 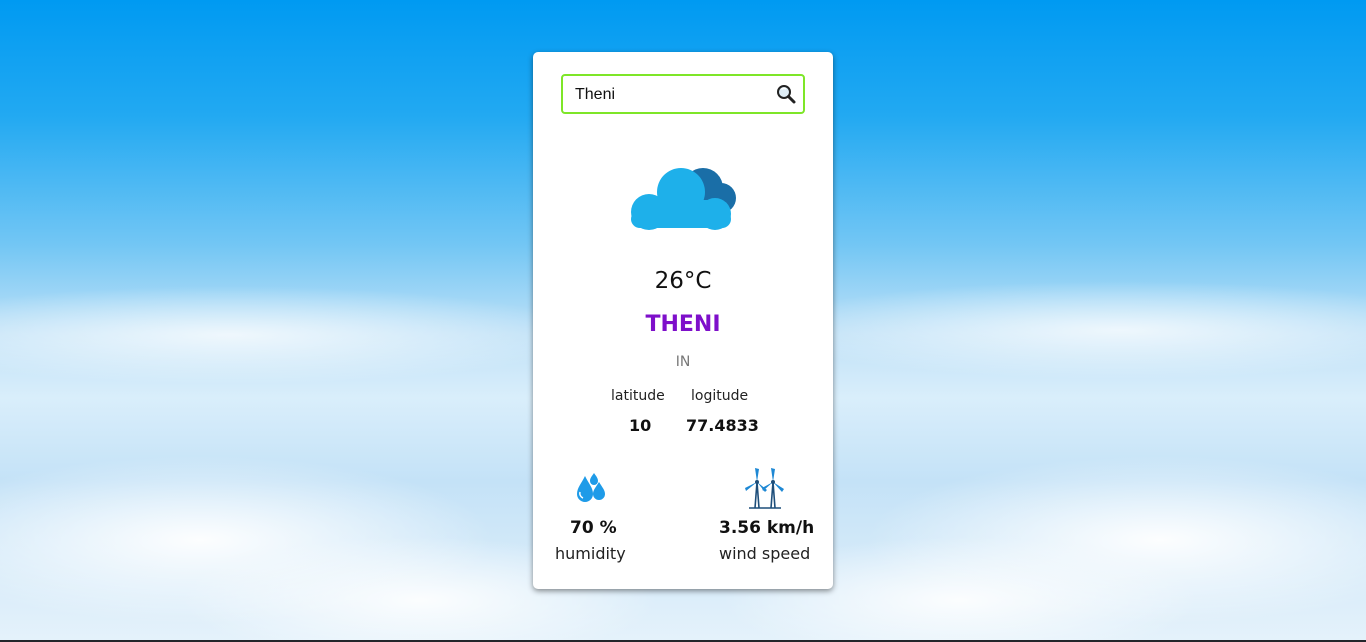 What do you see at coordinates (640, 425) in the screenshot?
I see `latitude-value: 10` at bounding box center [640, 425].